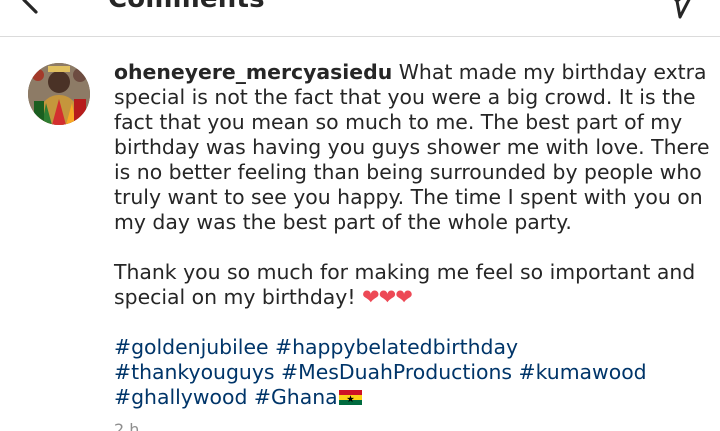 The height and width of the screenshot is (431, 720). I want to click on hashtag-ghana: #Ghana, so click(296, 397).